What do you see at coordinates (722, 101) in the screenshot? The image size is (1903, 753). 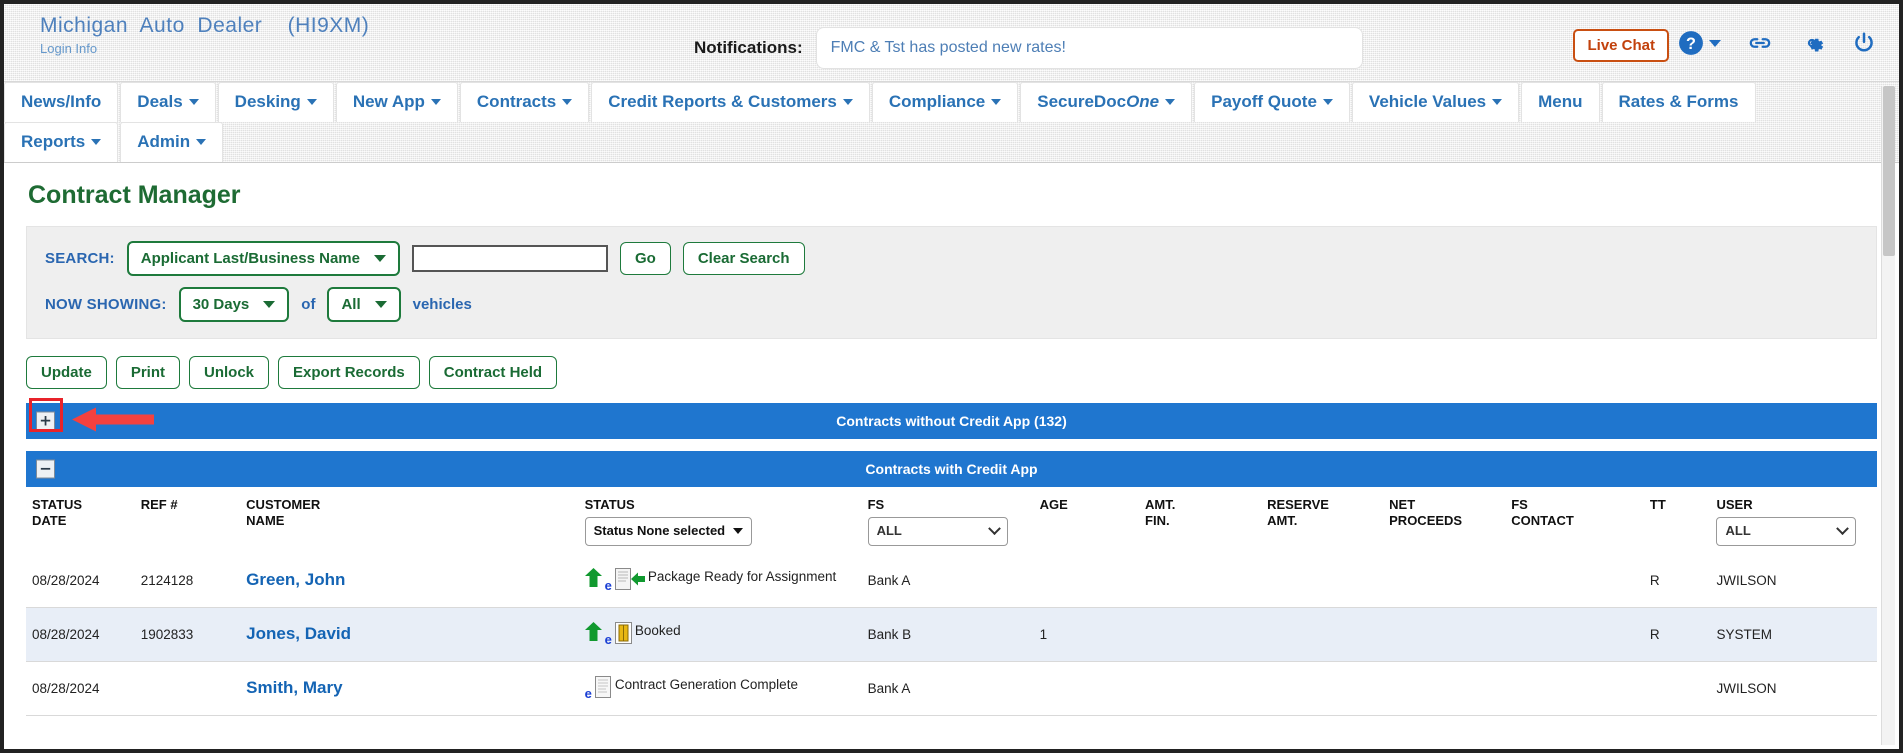 I see `nav-item-label: Credit Reports & Customers` at bounding box center [722, 101].